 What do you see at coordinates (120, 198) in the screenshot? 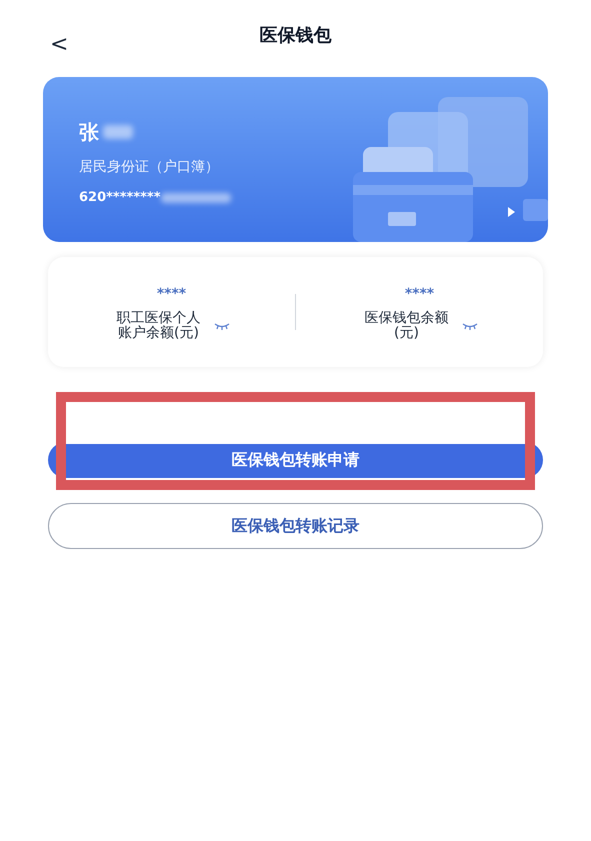
I see `id-number: 620********` at bounding box center [120, 198].